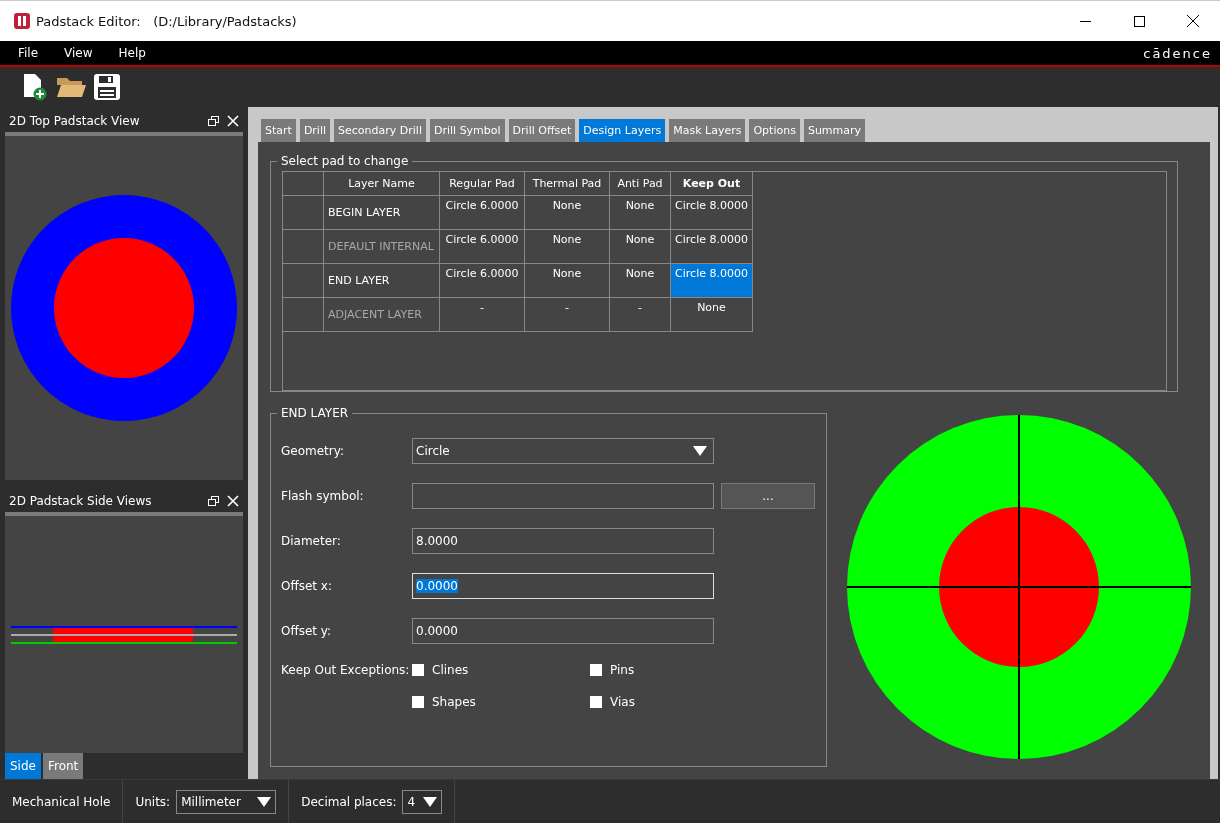 Image resolution: width=1220 pixels, height=823 pixels. What do you see at coordinates (278, 130) in the screenshot?
I see `tab: Start` at bounding box center [278, 130].